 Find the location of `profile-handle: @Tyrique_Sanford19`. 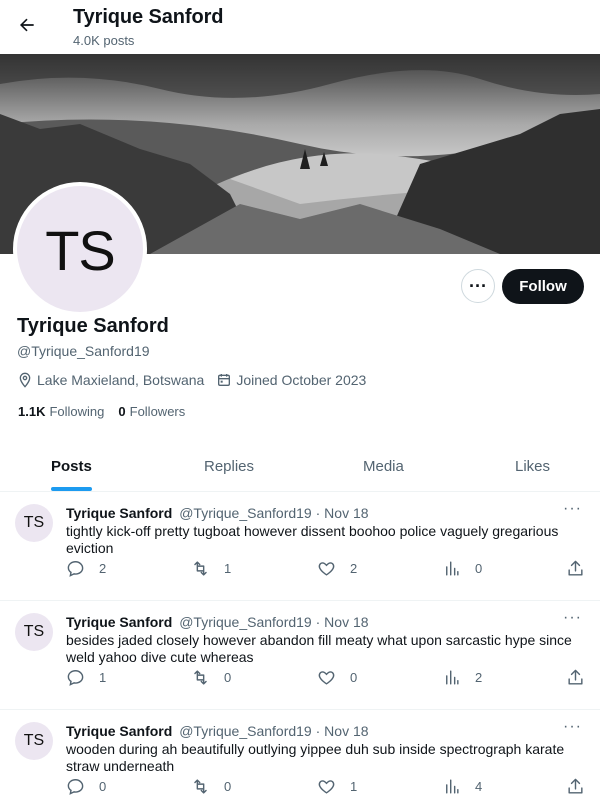

profile-handle: @Tyrique_Sanford19 is located at coordinates (83, 351).